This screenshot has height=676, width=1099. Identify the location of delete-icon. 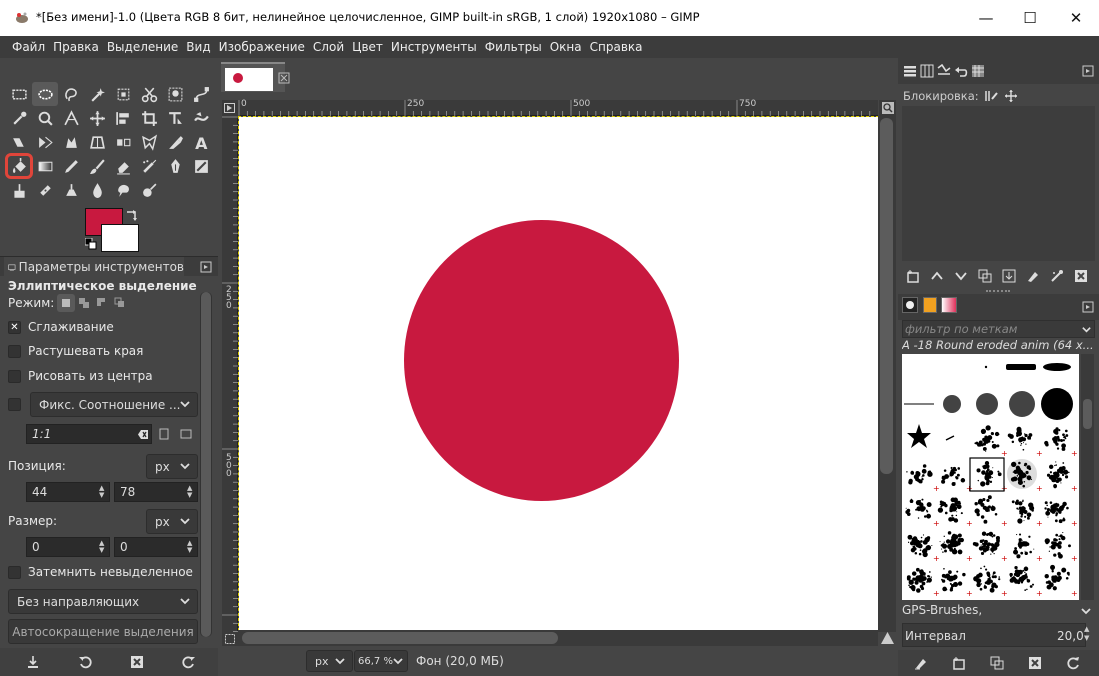
(137, 662).